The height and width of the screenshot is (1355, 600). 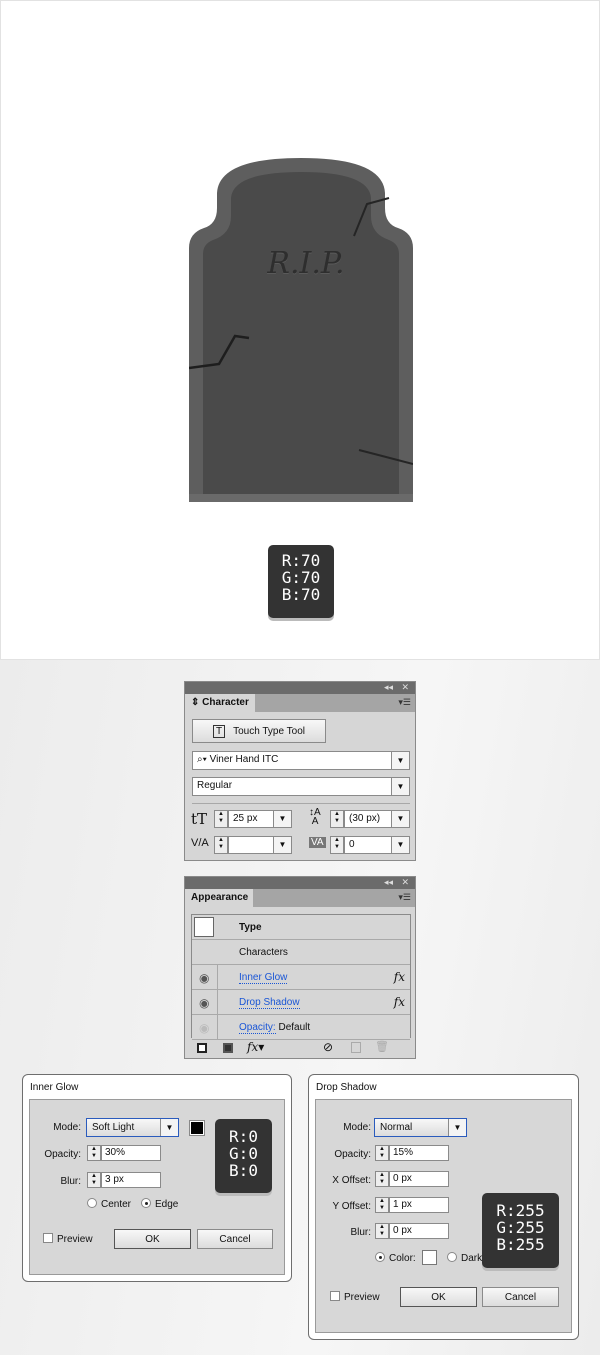 I want to click on drop-shadow-row: ◉ Drop Shadow fx, so click(x=301, y=1002).